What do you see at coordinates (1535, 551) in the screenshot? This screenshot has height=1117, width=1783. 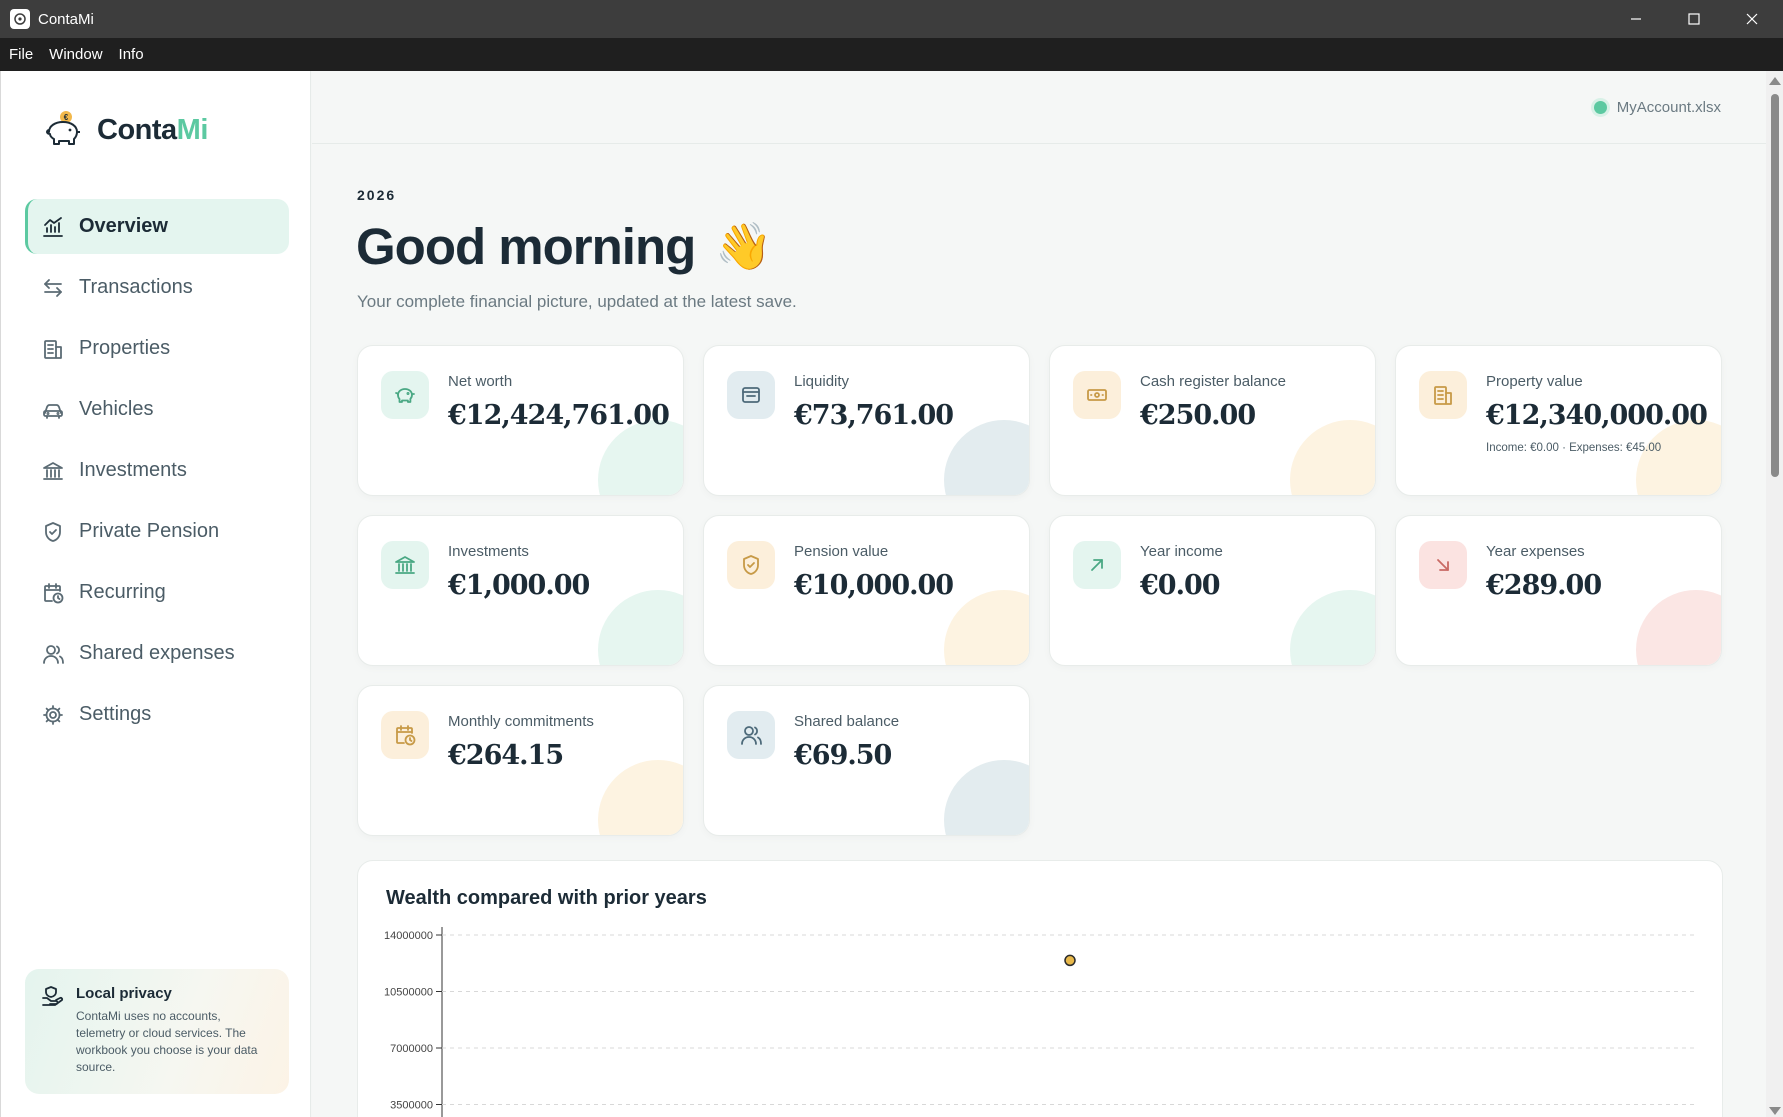 I see `card-label: Year expenses` at bounding box center [1535, 551].